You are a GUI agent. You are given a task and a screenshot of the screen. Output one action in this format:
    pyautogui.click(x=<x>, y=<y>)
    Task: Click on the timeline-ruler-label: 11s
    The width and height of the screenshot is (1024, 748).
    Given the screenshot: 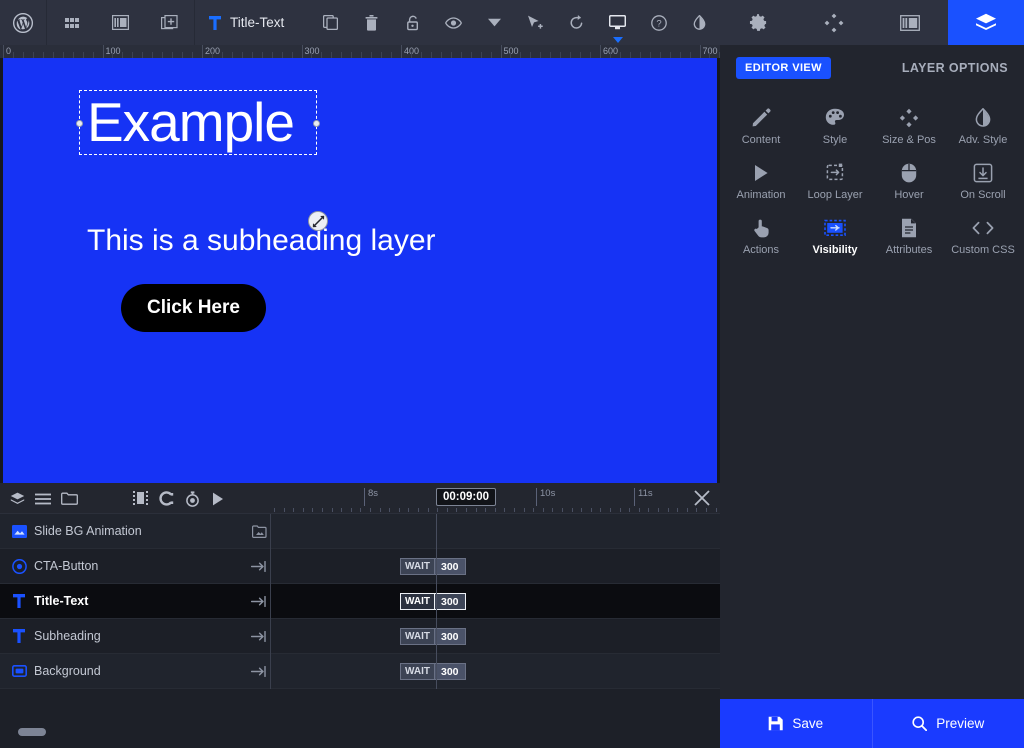 What is the action you would take?
    pyautogui.click(x=645, y=493)
    